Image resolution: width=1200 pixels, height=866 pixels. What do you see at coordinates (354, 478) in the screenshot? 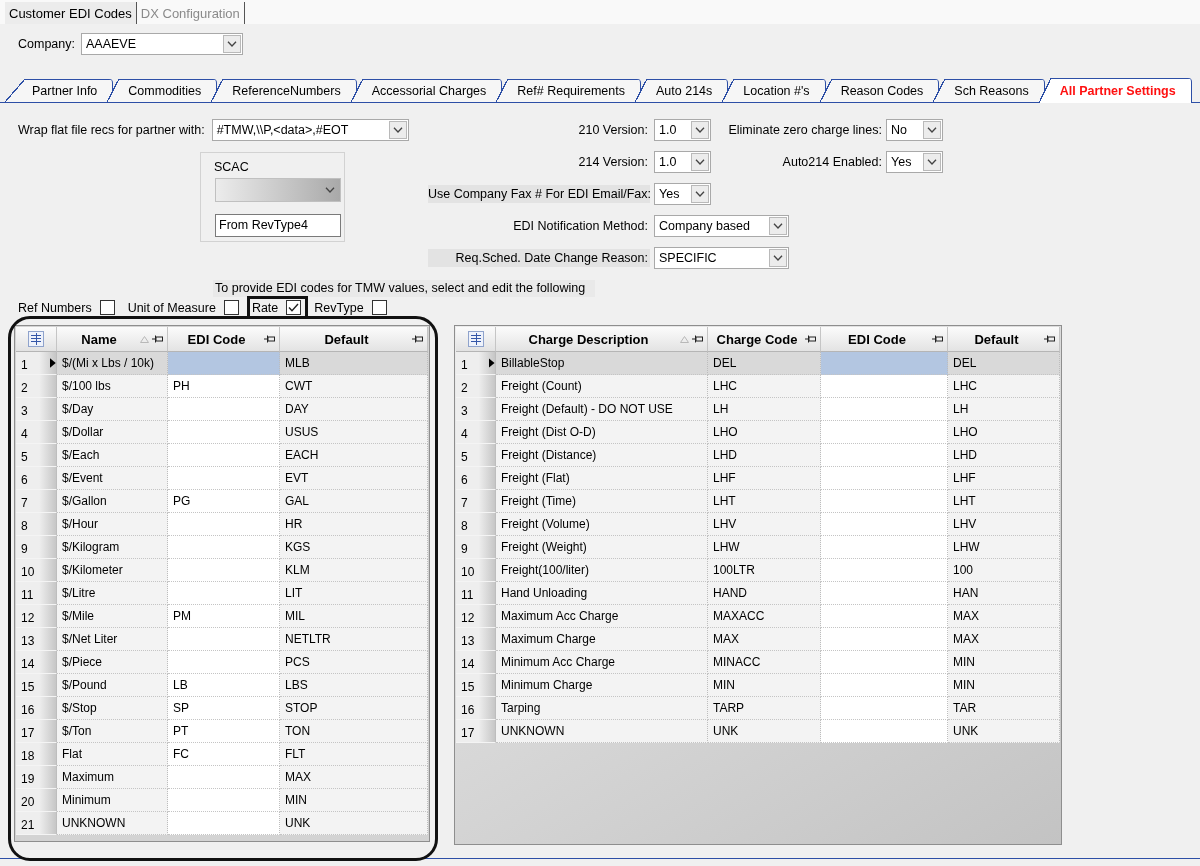
I see `table-cell: EVT` at bounding box center [354, 478].